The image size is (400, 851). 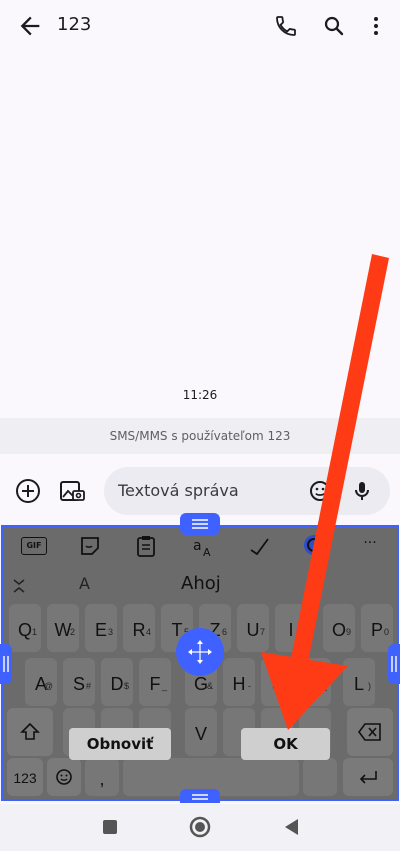 I want to click on back-nav-button, so click(x=291, y=827).